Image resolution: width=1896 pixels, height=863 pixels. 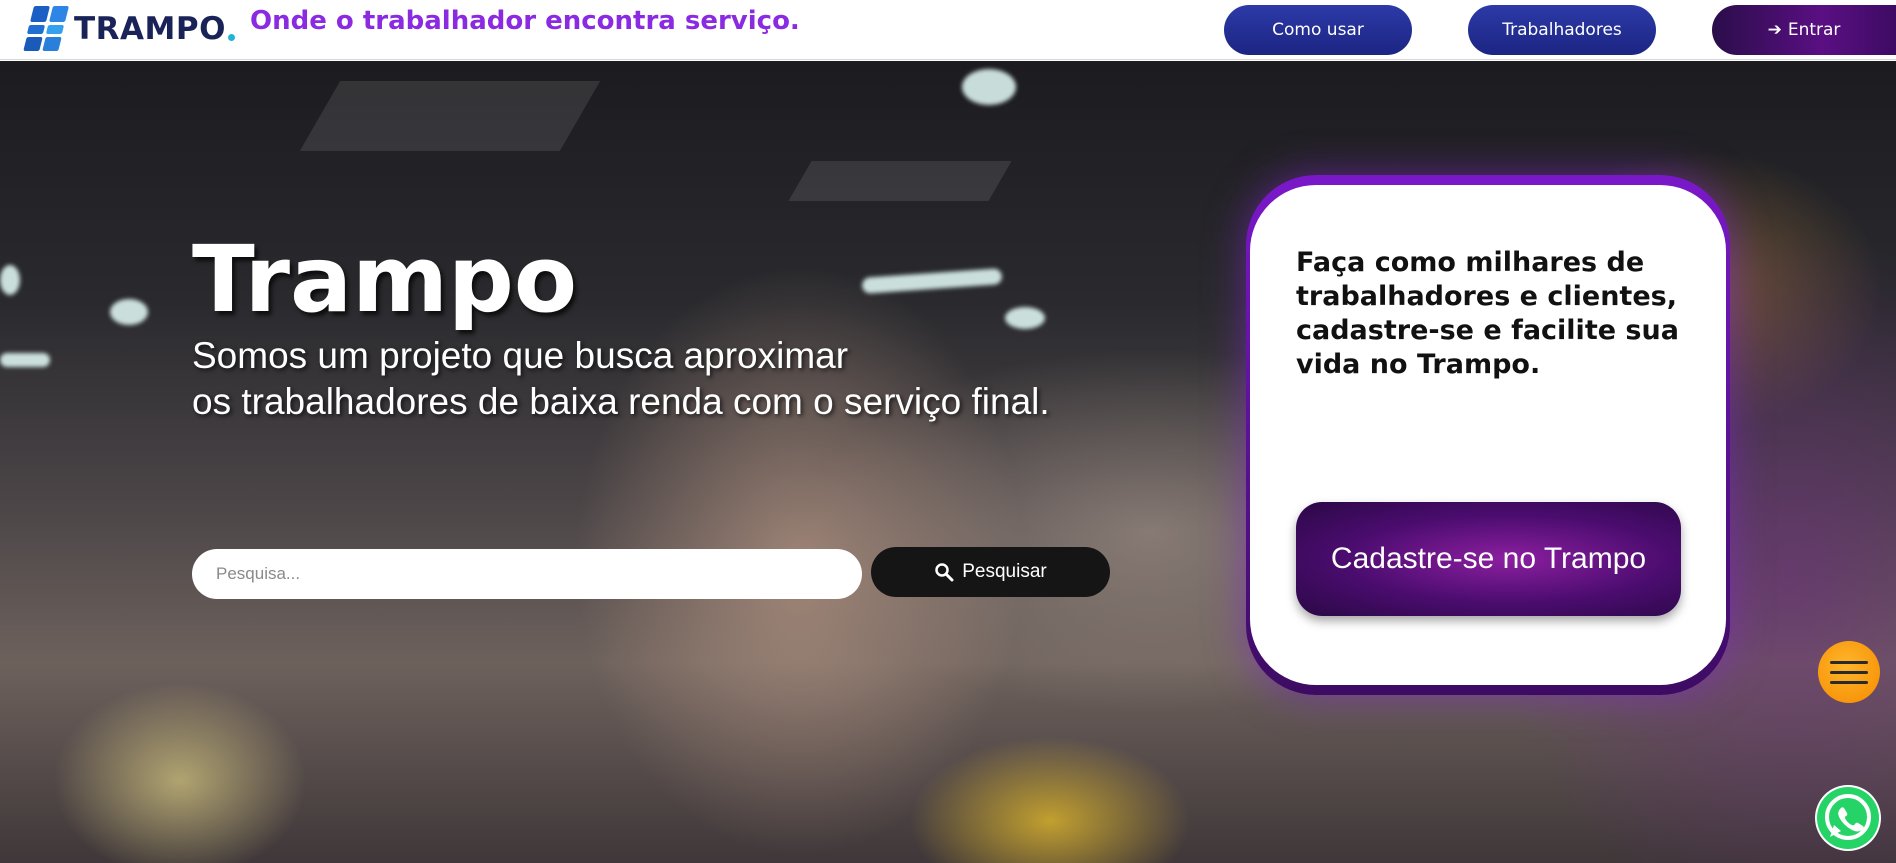 I want to click on hero-title: Trampo, so click(x=385, y=279).